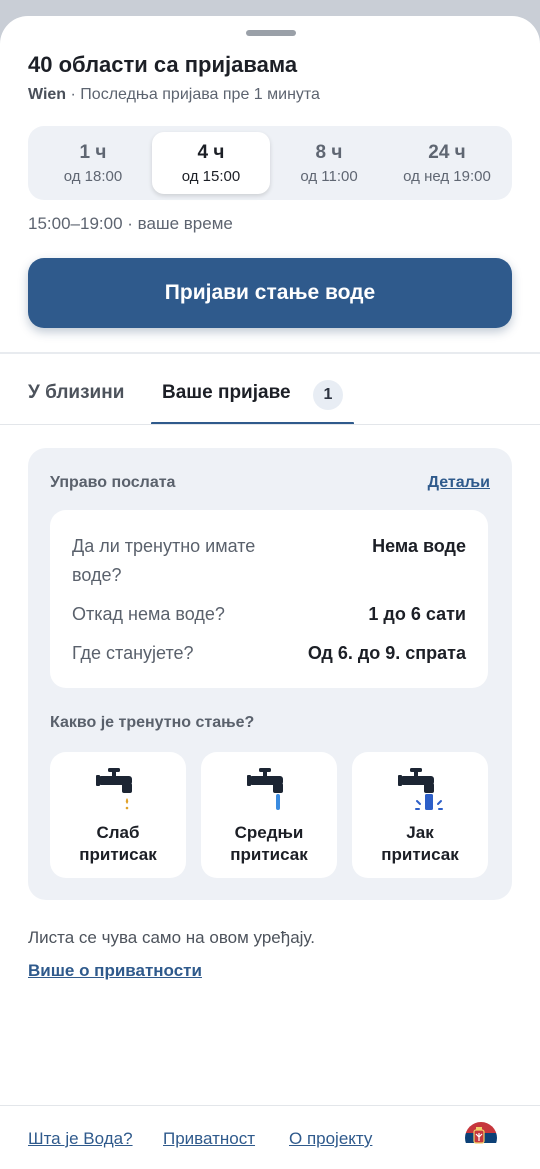 The width and height of the screenshot is (540, 1169). I want to click on language-flag, so click(481, 1138).